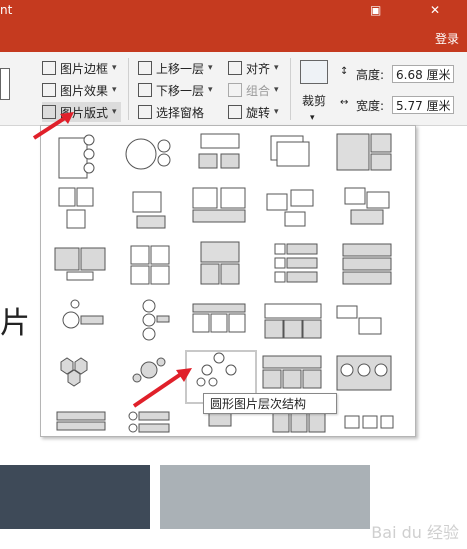  Describe the element at coordinates (180, 68) in the screenshot. I see `bring-forward-label: 上移一层` at that location.